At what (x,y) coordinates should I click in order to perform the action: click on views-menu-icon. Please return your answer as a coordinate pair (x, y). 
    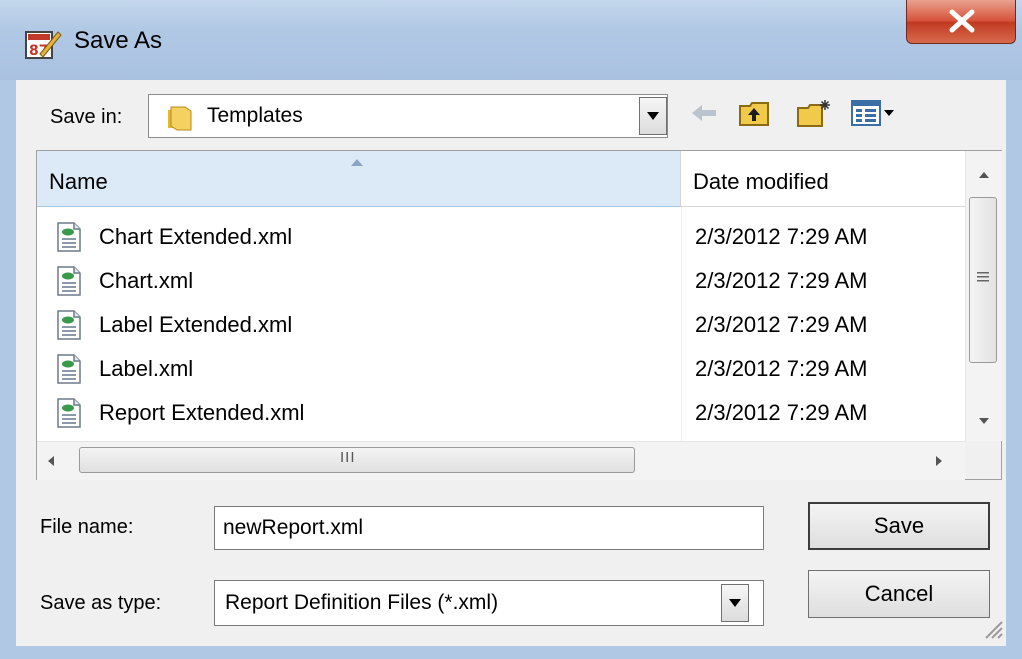
    Looking at the image, I should click on (874, 113).